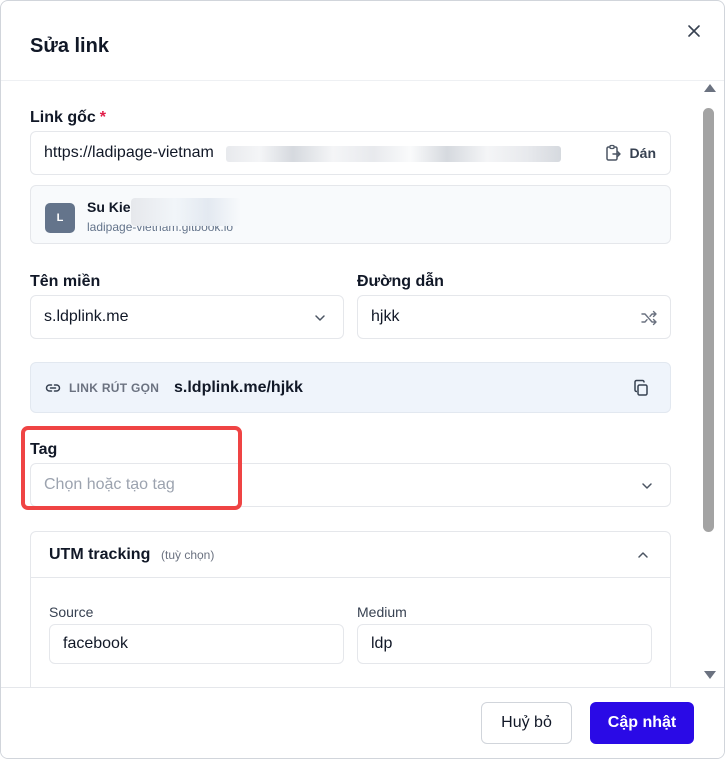 The image size is (725, 759). What do you see at coordinates (642, 153) in the screenshot?
I see `paste-label: Dán` at bounding box center [642, 153].